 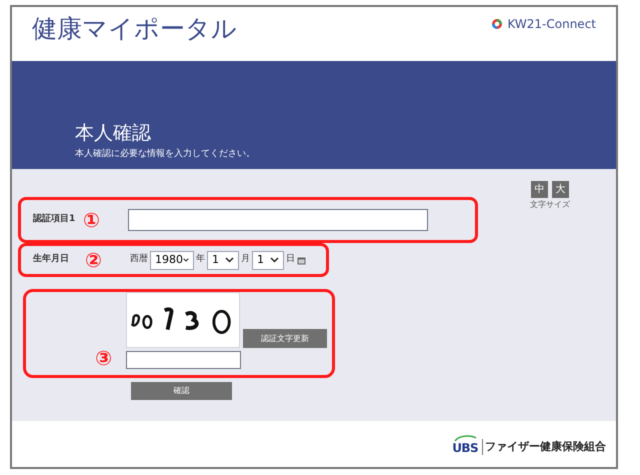 What do you see at coordinates (544, 447) in the screenshot?
I see `organization-name: ファイザー健康保険組合` at bounding box center [544, 447].